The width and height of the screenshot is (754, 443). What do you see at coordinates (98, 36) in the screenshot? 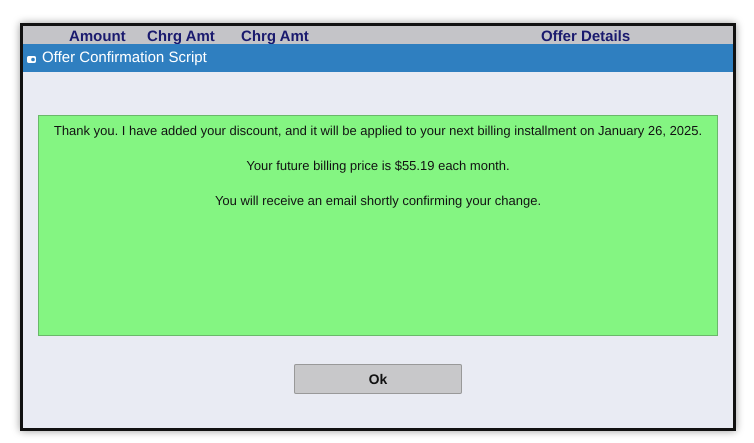
I see `column-header: Amount` at bounding box center [98, 36].